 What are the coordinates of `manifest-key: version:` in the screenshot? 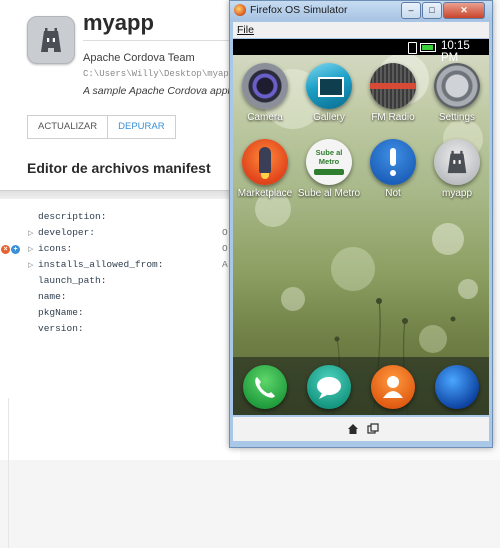 It's located at (61, 328).